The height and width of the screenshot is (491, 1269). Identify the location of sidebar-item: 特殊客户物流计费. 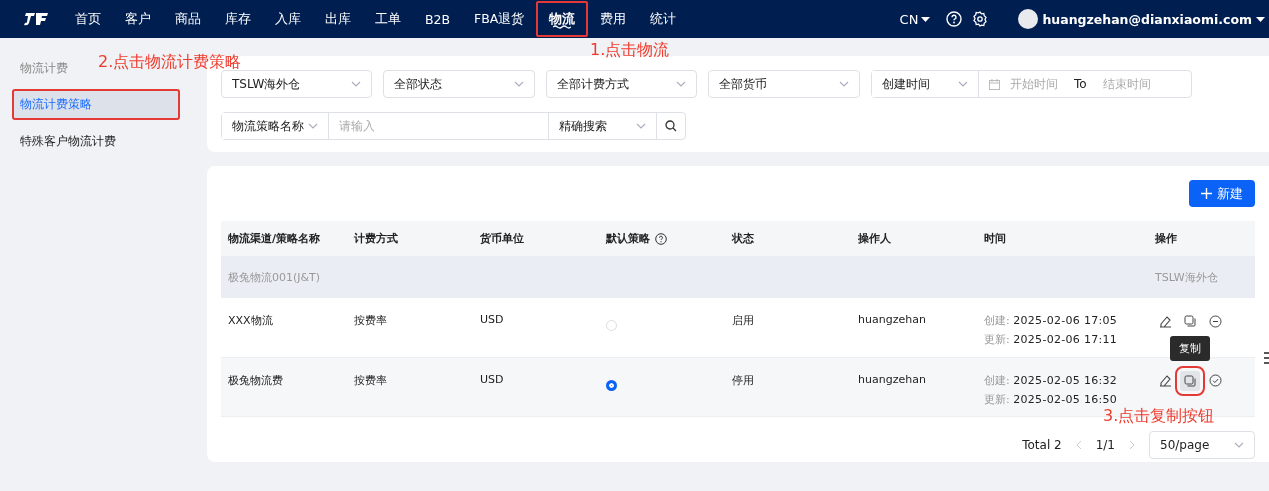
(96, 141).